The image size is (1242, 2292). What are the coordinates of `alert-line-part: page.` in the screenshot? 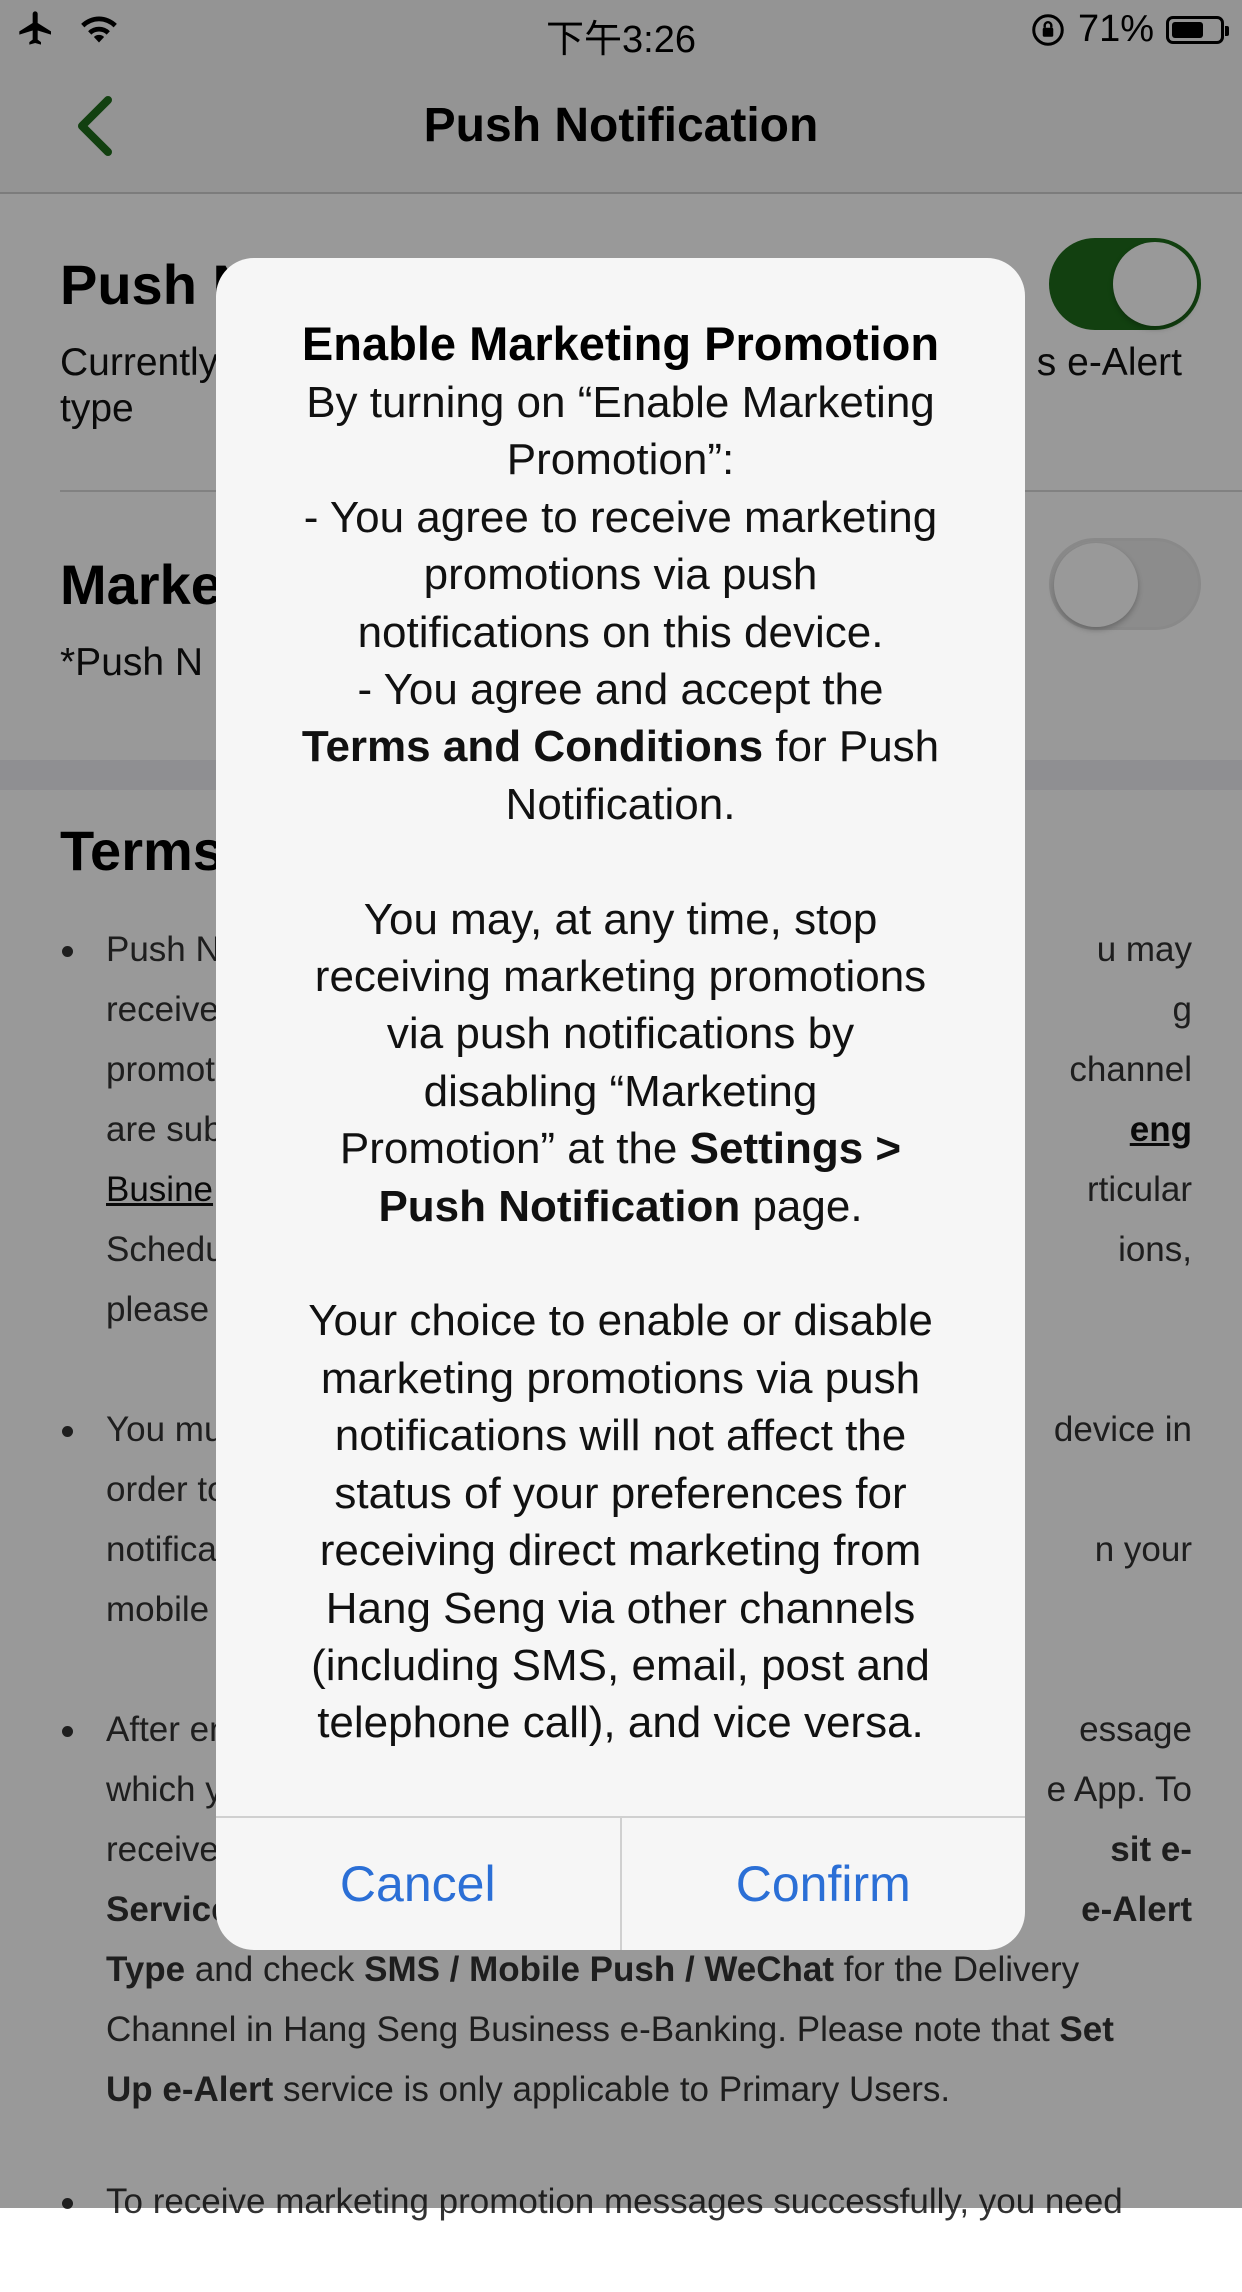 It's located at (801, 1206).